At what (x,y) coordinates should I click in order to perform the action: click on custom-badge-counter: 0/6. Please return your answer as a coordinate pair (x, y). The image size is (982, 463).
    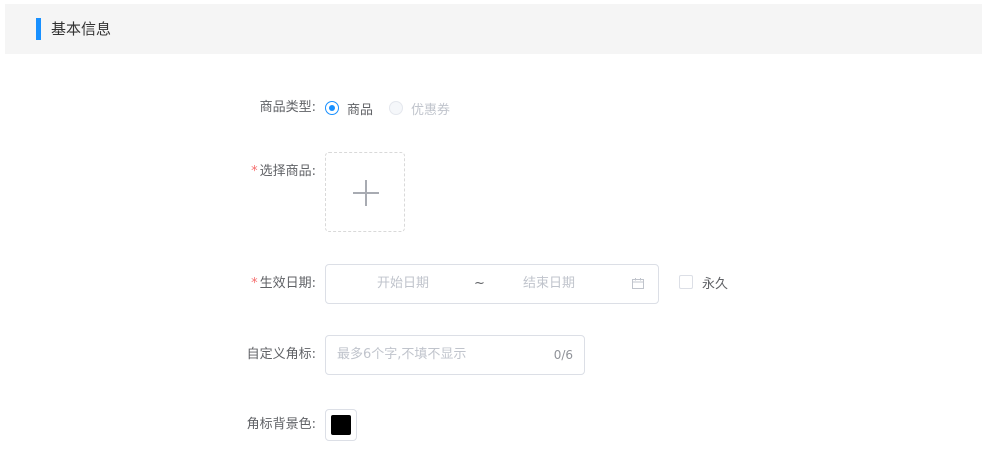
    Looking at the image, I should click on (563, 355).